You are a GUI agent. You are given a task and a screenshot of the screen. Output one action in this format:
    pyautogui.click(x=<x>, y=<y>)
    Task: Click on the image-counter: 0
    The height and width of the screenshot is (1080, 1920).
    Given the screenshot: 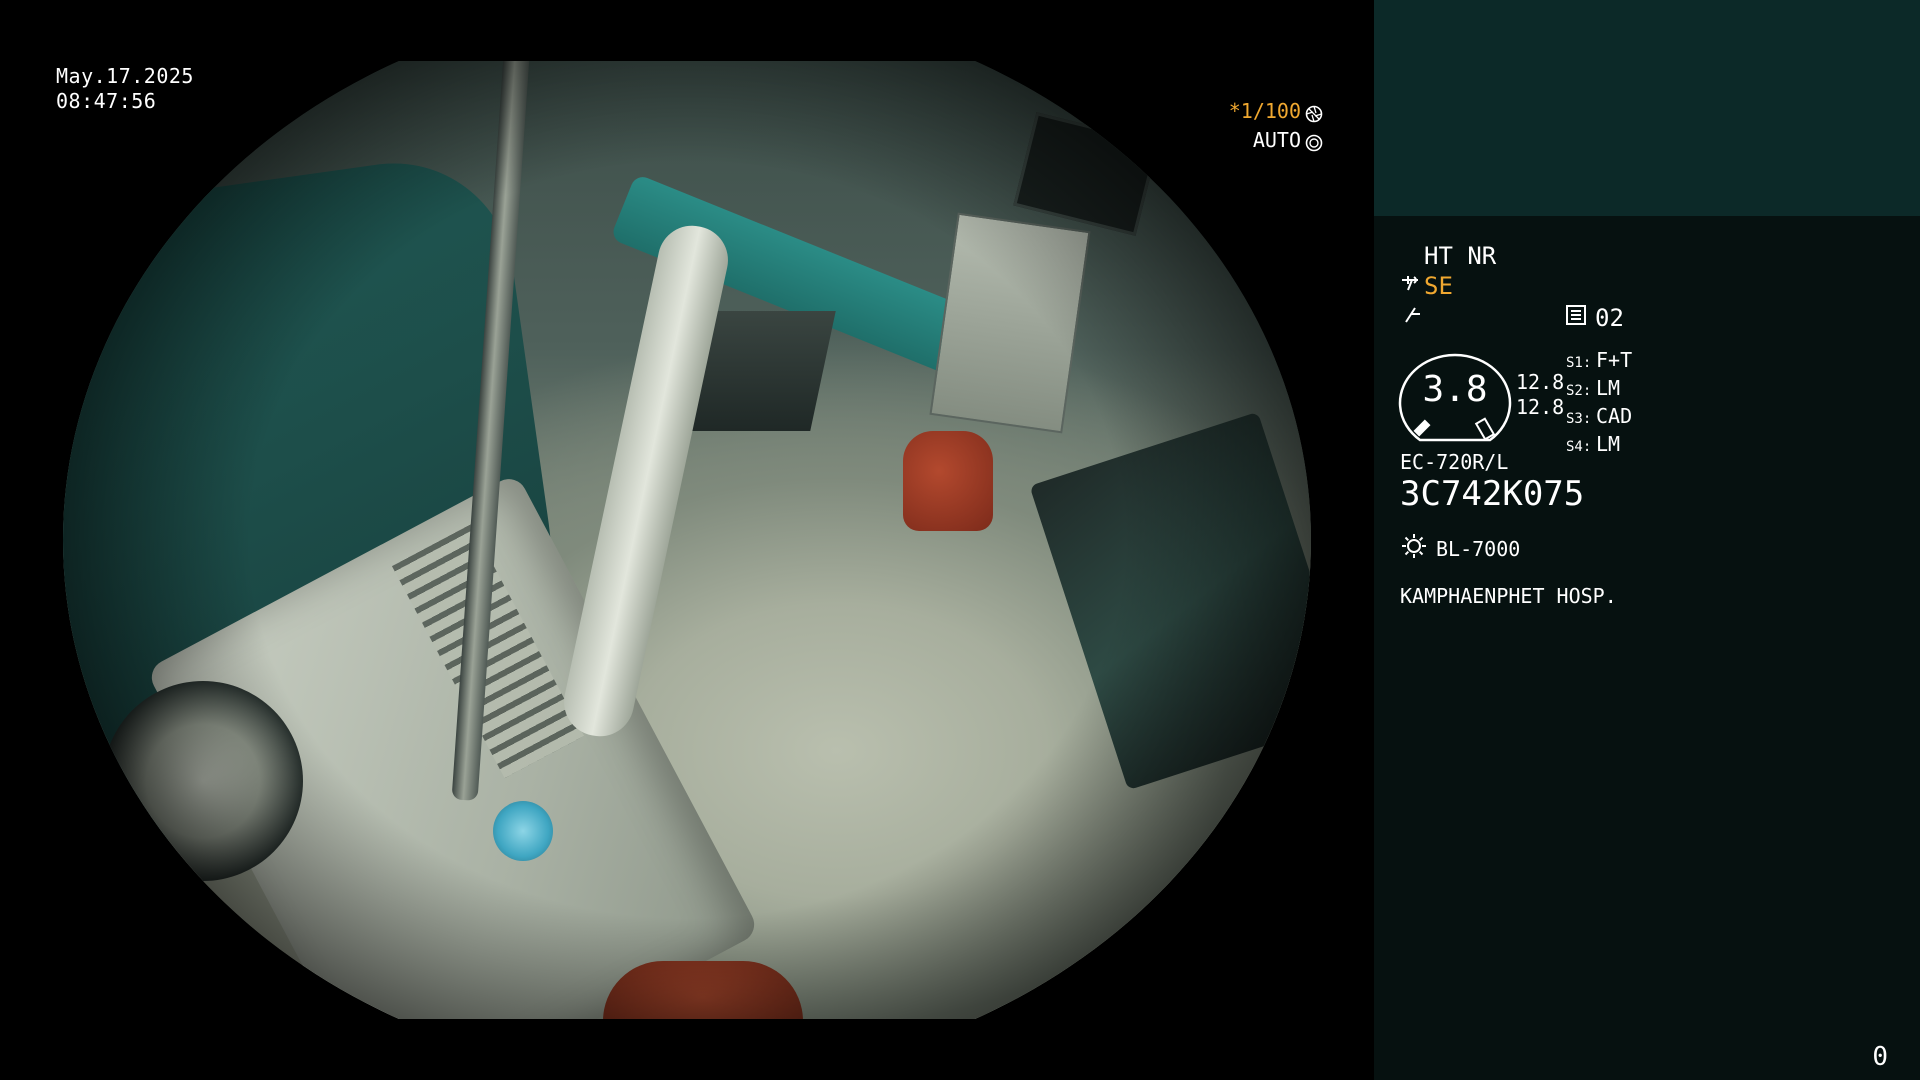 What is the action you would take?
    pyautogui.click(x=1880, y=1057)
    